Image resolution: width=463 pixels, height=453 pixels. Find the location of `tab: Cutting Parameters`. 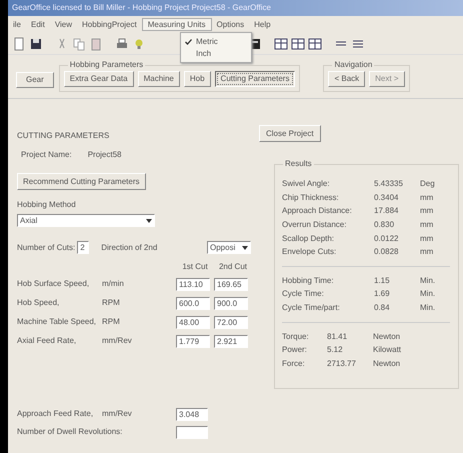

tab: Cutting Parameters is located at coordinates (255, 79).